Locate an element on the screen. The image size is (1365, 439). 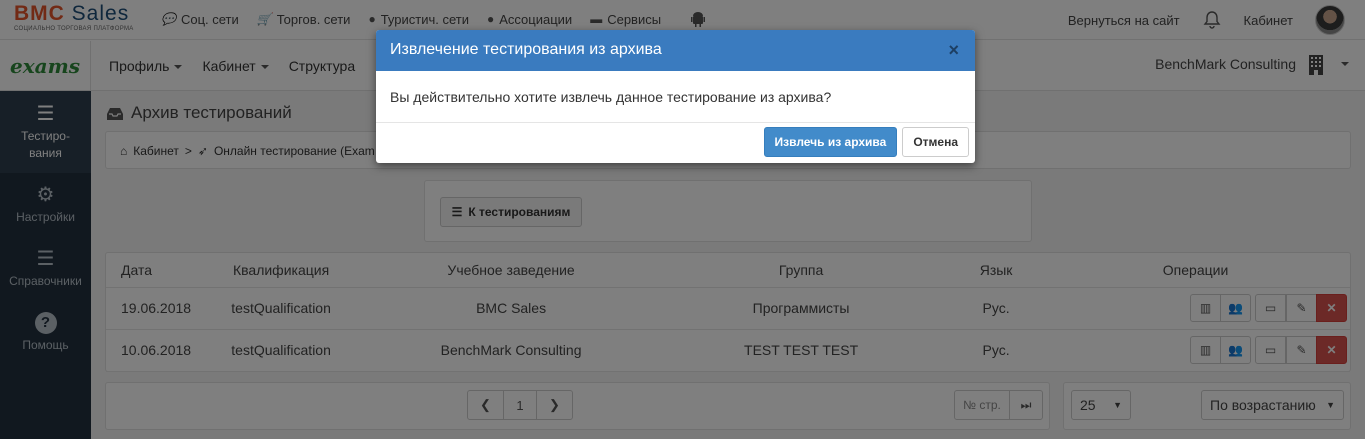
close-dialog-button: × is located at coordinates (953, 50).